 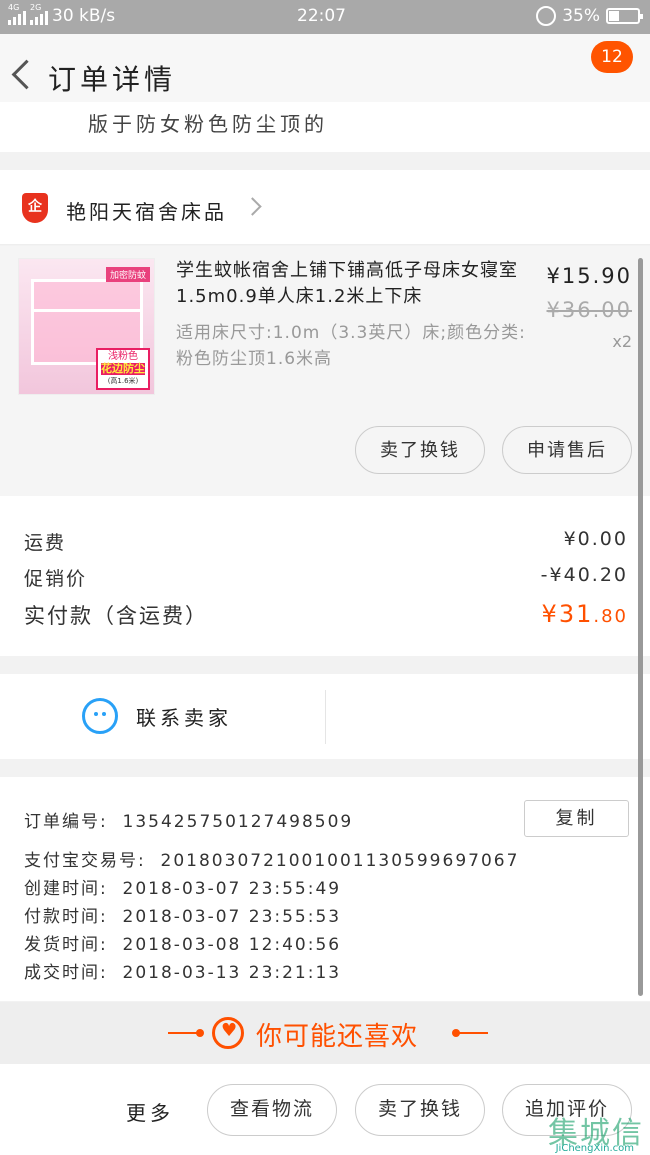 I want to click on copy-button: 复制, so click(x=576, y=818).